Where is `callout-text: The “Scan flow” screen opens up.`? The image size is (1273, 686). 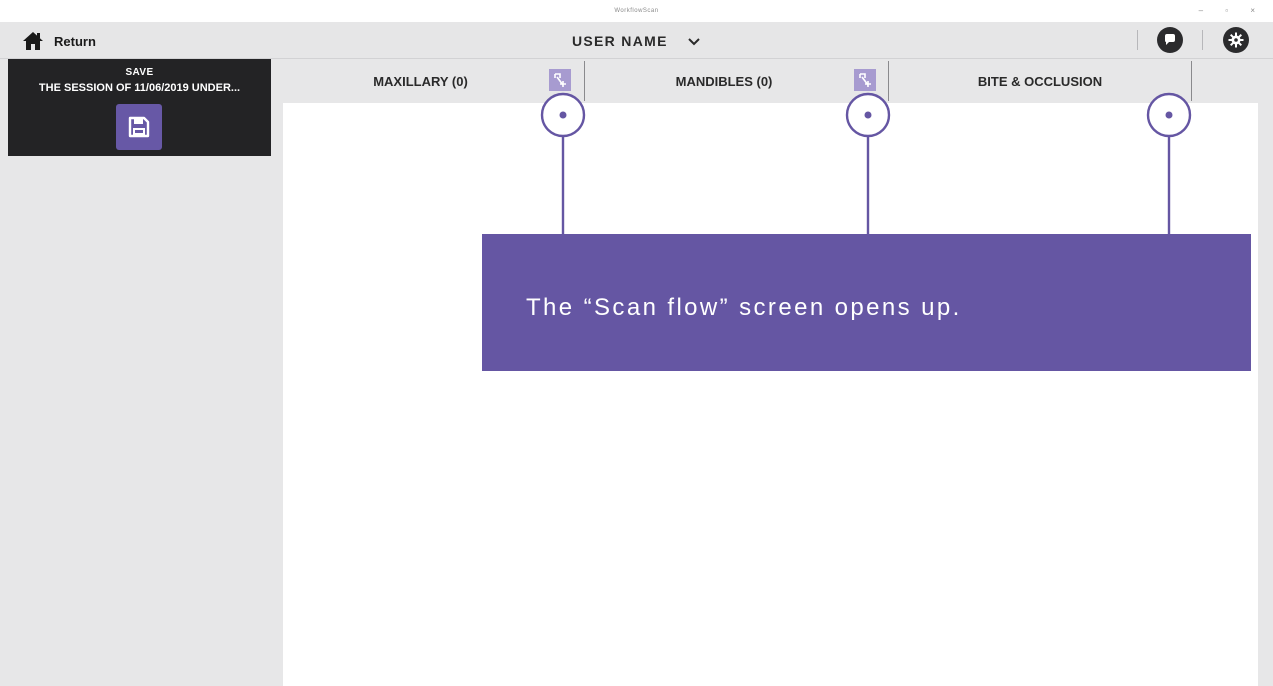 callout-text: The “Scan flow” screen opens up. is located at coordinates (744, 307).